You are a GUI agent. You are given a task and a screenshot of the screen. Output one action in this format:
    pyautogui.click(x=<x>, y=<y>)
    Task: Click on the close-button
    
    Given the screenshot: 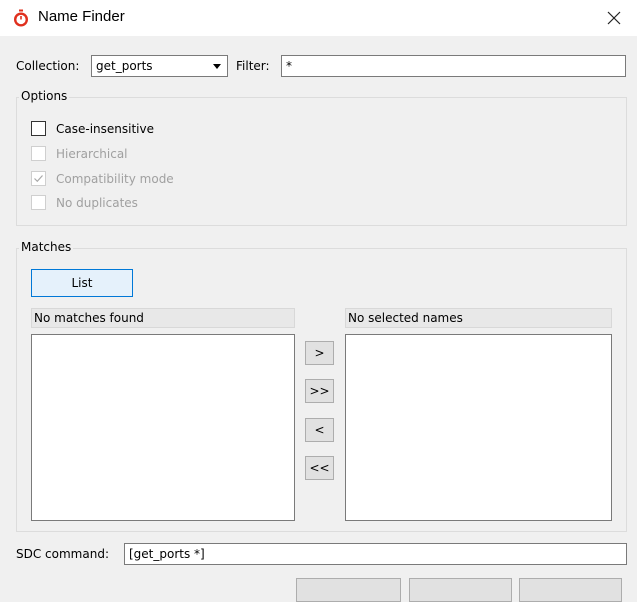 What is the action you would take?
    pyautogui.click(x=614, y=18)
    